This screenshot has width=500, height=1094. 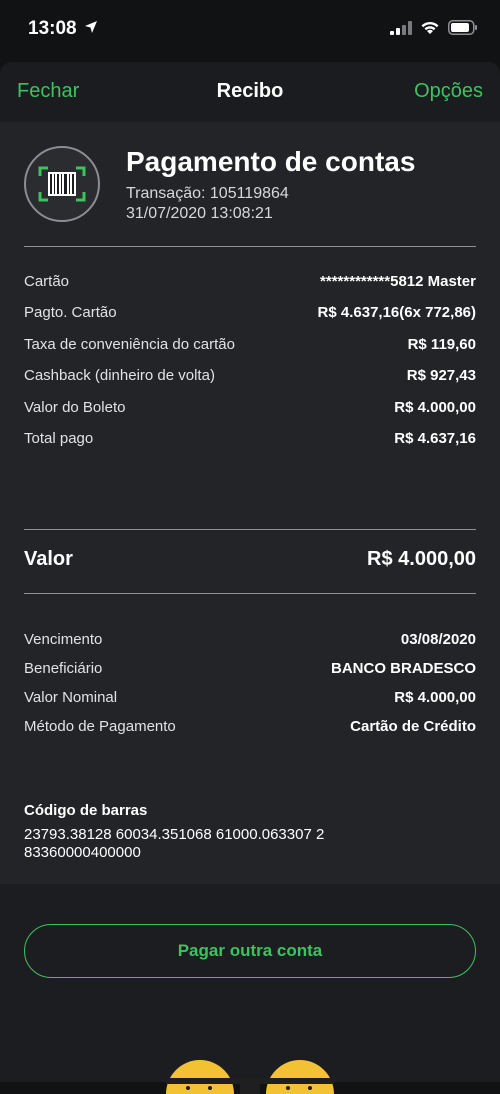 What do you see at coordinates (401, 27) in the screenshot?
I see `signal-icon` at bounding box center [401, 27].